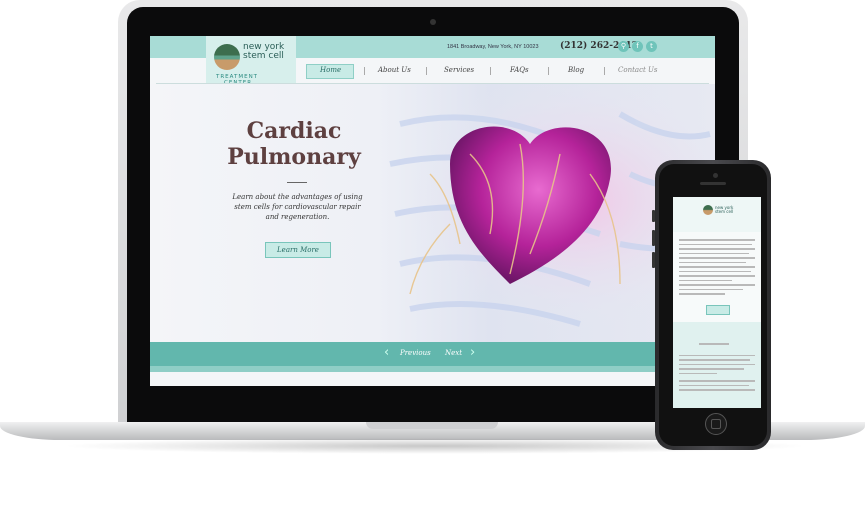 The image size is (865, 510). I want to click on previous-button: Previous, so click(415, 353).